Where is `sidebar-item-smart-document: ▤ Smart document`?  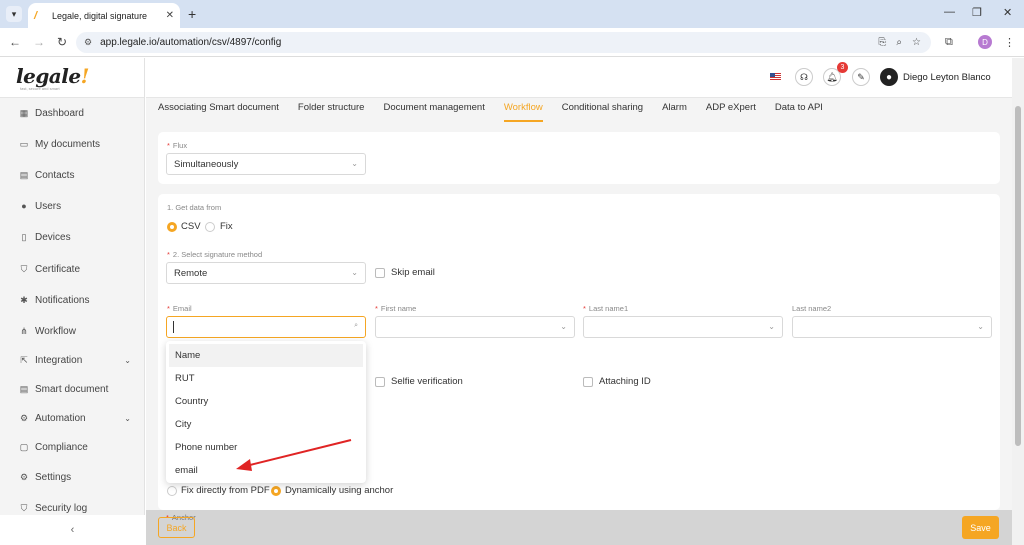 sidebar-item-smart-document: ▤ Smart document is located at coordinates (72, 389).